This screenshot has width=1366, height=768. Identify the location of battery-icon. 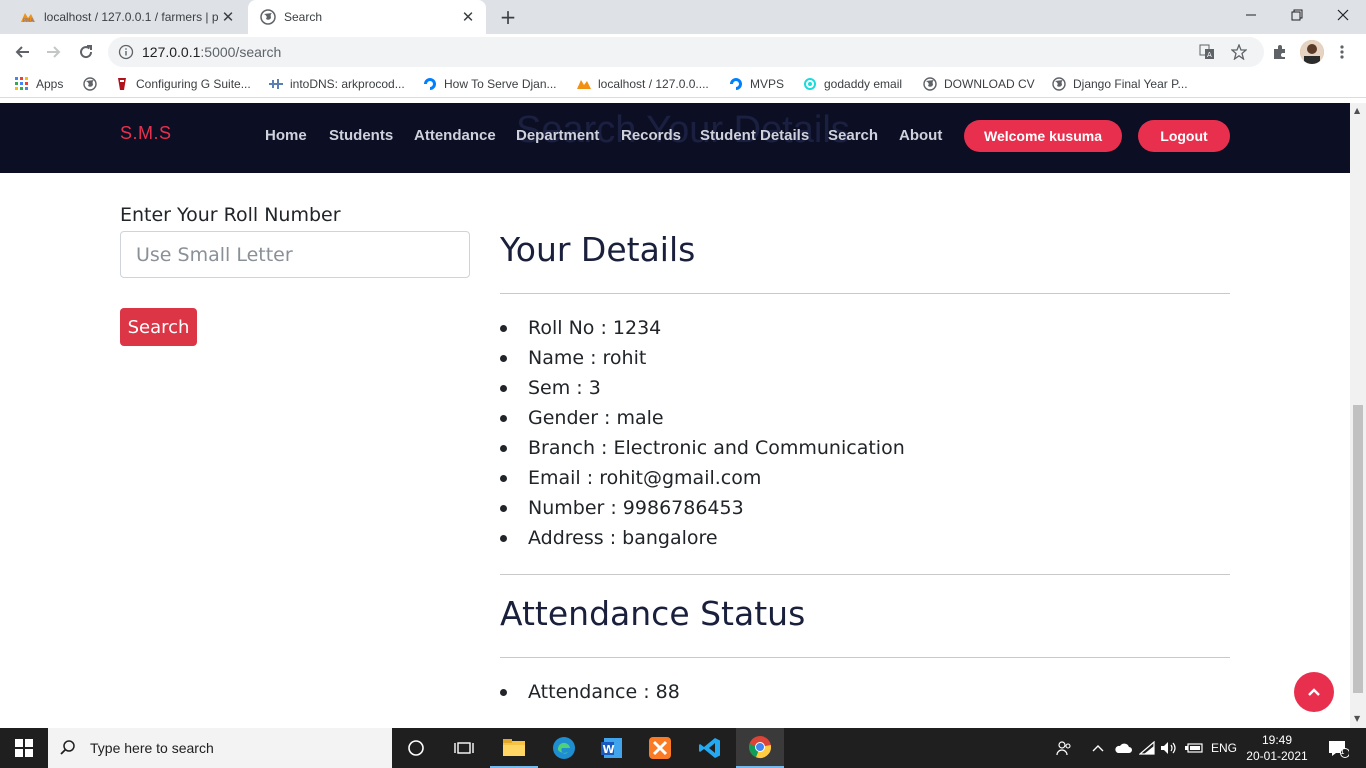
(1194, 748).